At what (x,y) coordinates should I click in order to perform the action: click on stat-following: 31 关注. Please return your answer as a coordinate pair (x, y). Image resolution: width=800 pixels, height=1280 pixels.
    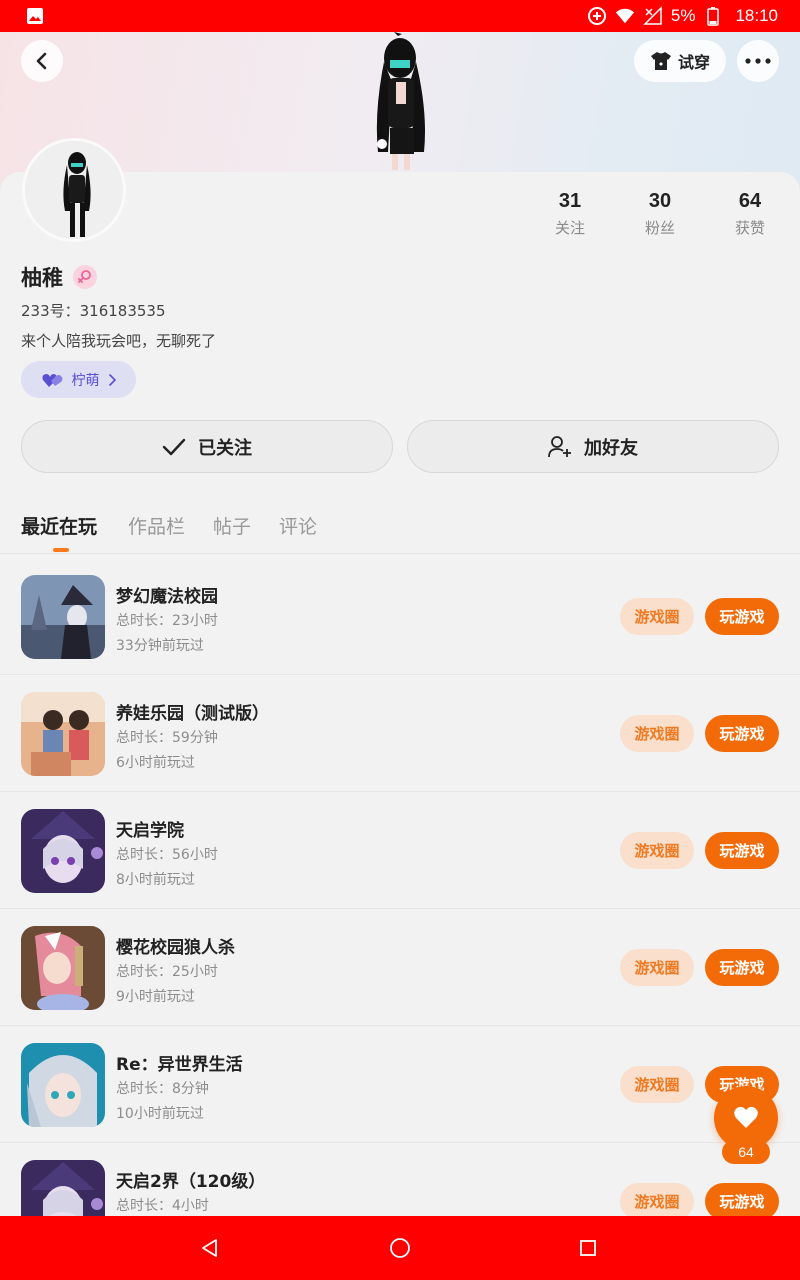
    Looking at the image, I should click on (570, 214).